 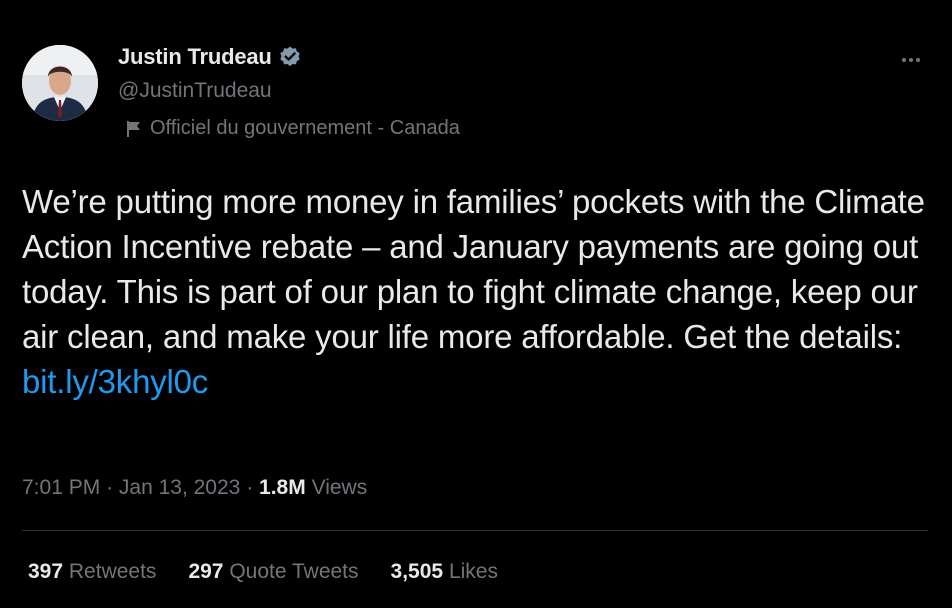 I want to click on author-name-row: Justin Trudeau, so click(x=210, y=57).